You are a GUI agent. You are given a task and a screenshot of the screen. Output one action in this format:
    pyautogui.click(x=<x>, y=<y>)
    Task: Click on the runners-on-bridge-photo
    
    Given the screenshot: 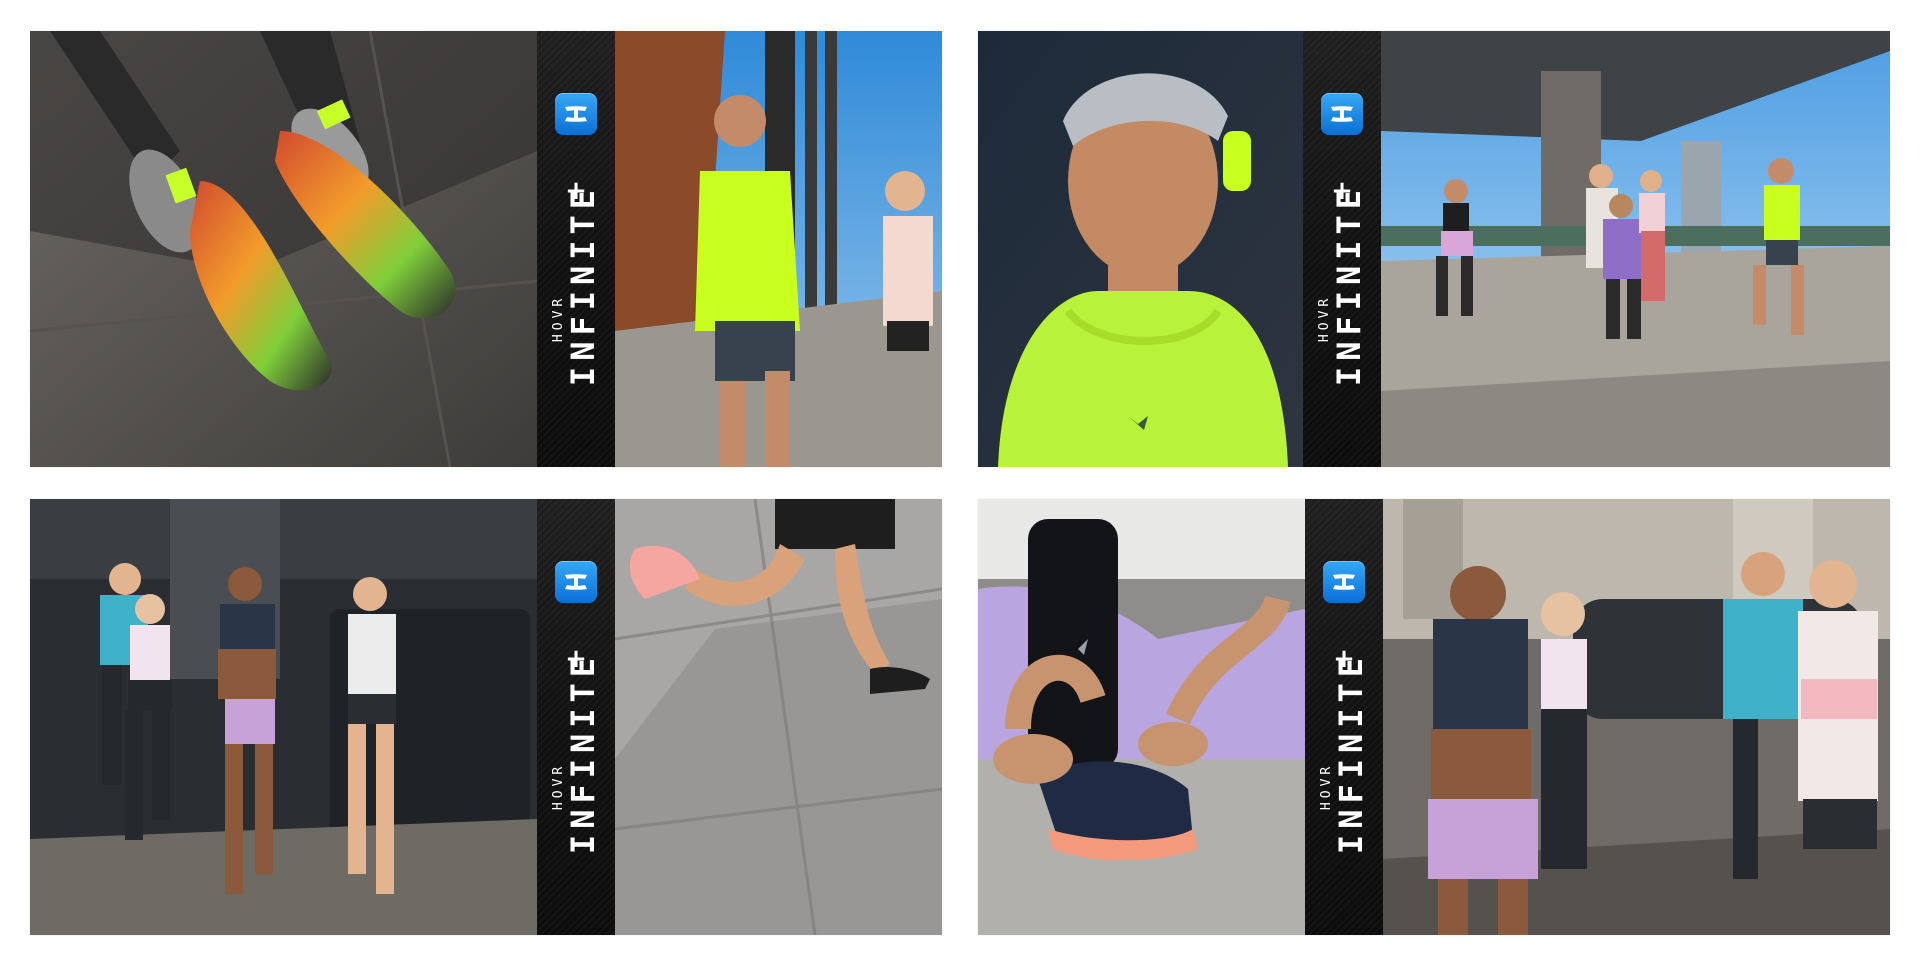 What is the action you would take?
    pyautogui.click(x=778, y=249)
    